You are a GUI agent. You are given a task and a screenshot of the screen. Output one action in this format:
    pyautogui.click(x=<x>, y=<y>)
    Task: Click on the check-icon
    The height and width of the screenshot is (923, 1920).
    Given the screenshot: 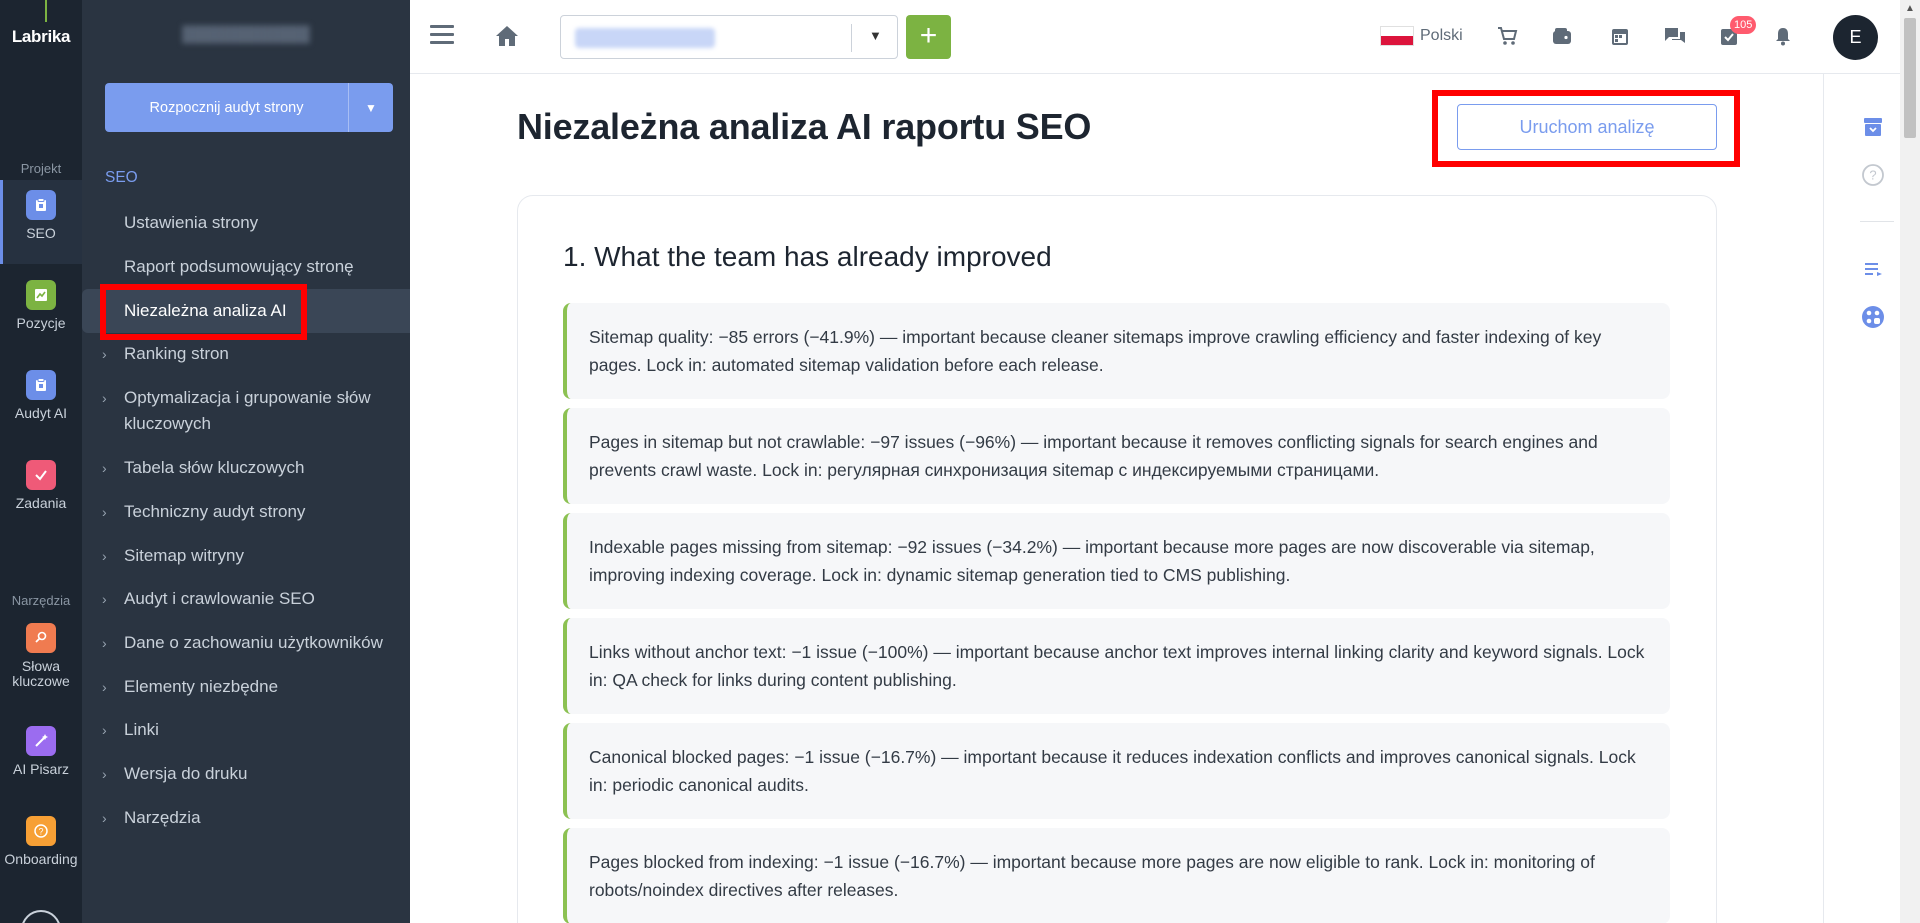 What is the action you would take?
    pyautogui.click(x=41, y=475)
    